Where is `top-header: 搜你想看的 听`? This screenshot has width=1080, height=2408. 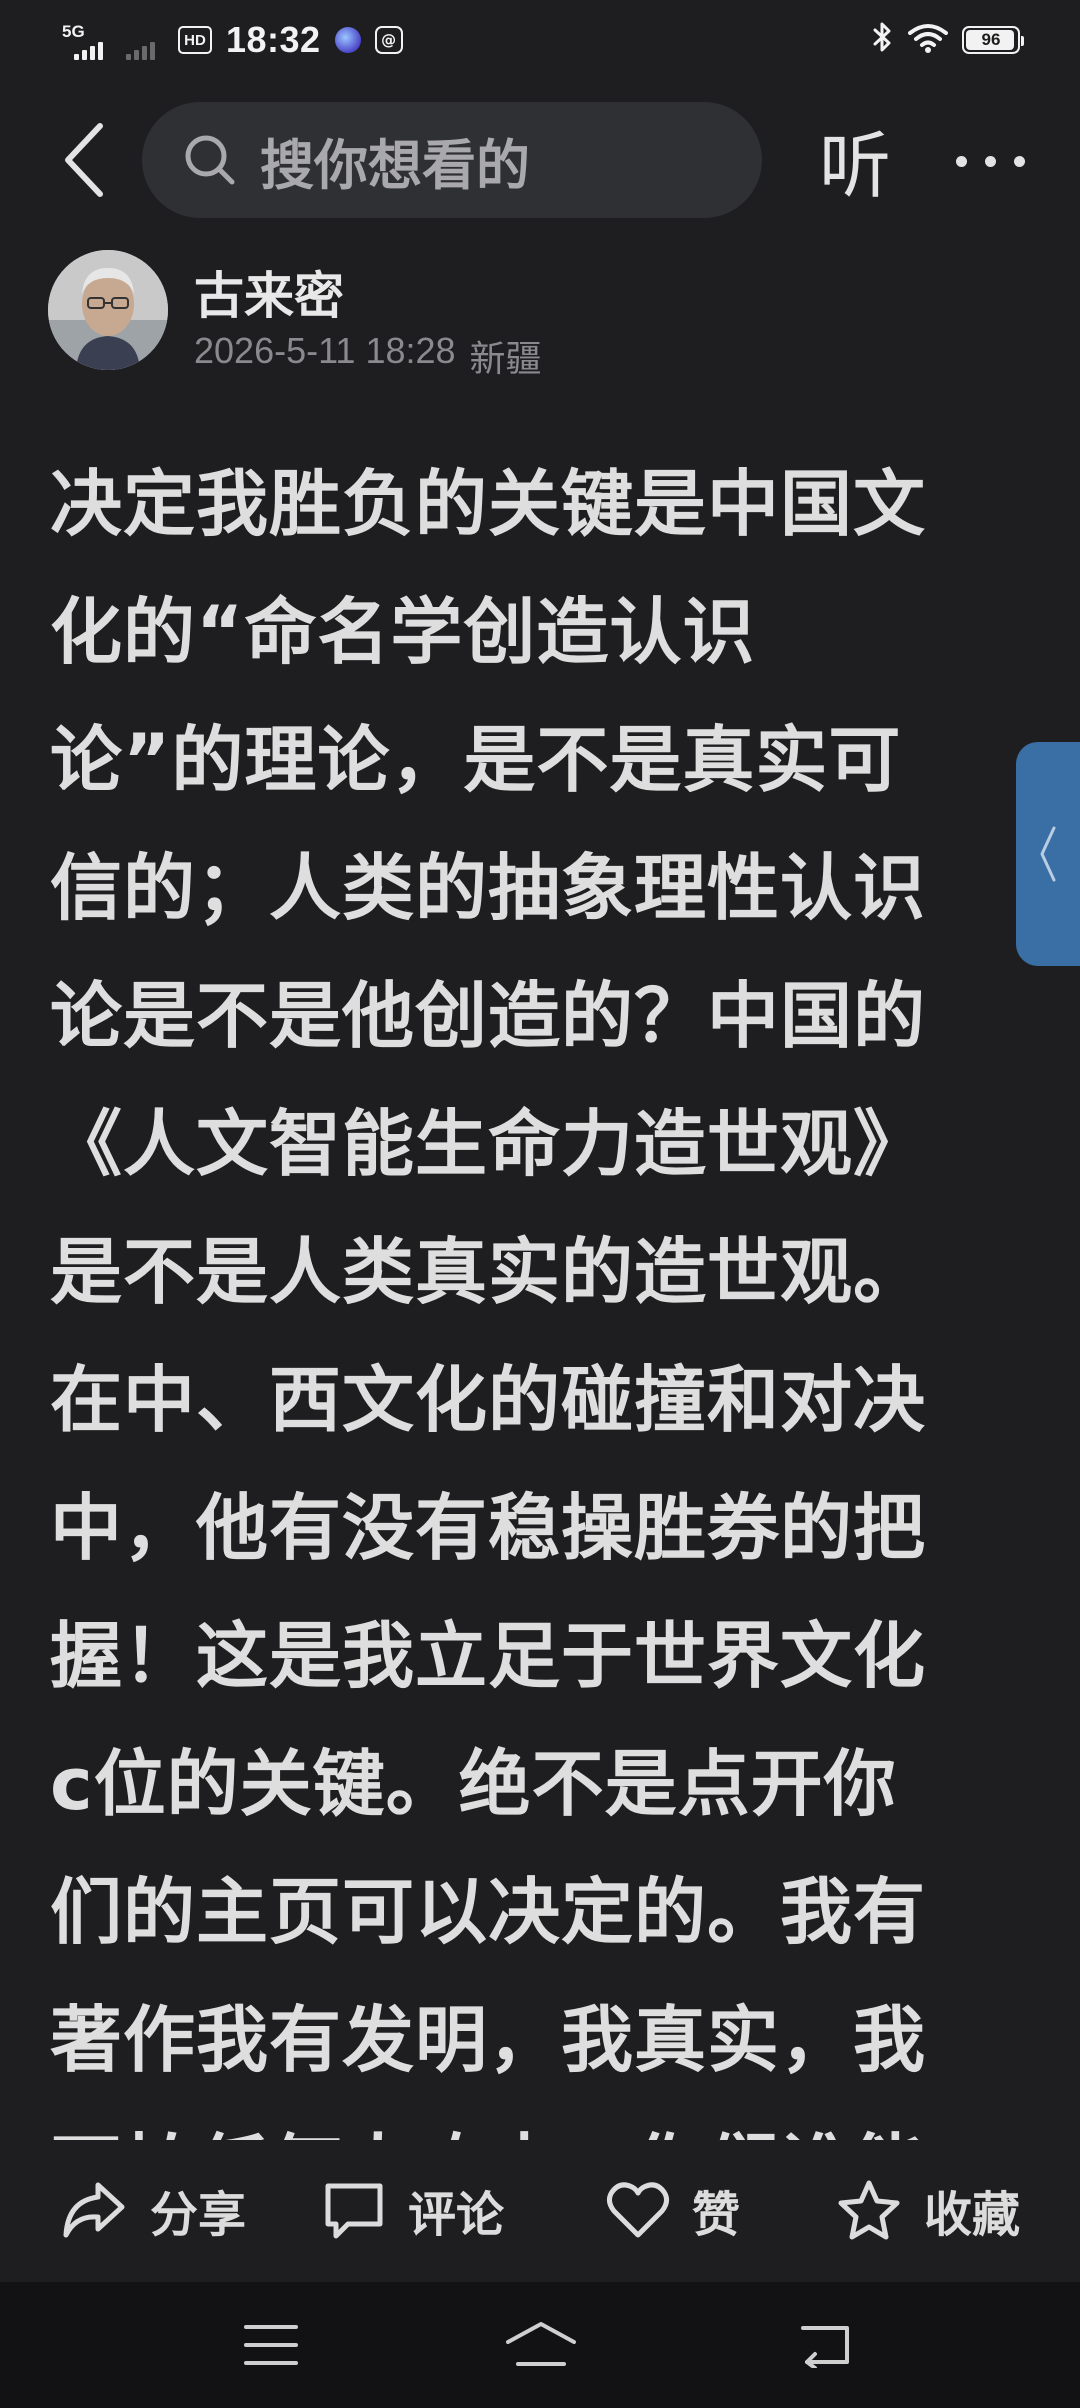 top-header: 搜你想看的 听 is located at coordinates (540, 160).